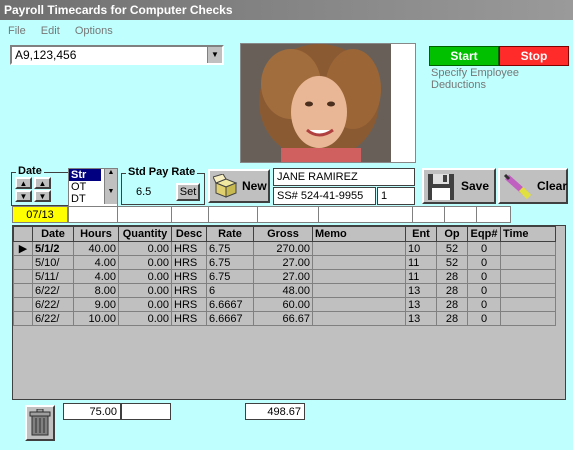  Describe the element at coordinates (42, 196) in the screenshot. I see `date-down-right-arrow-icon: ▼` at that location.